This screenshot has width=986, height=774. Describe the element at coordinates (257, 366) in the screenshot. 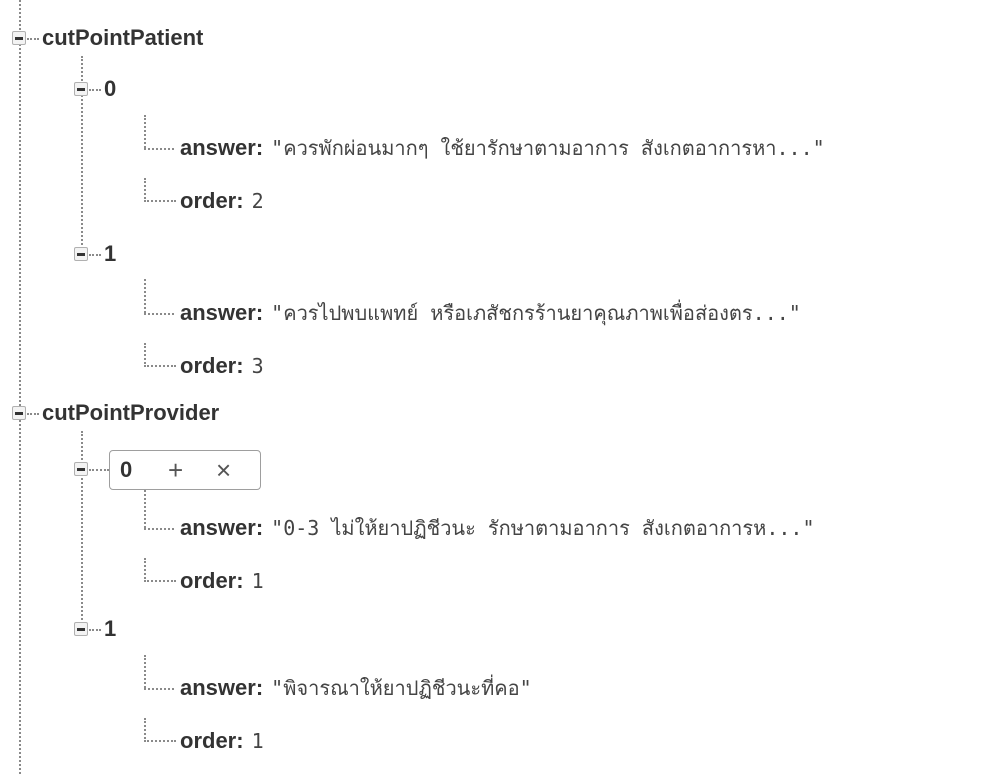

I see `order-value: 3` at that location.